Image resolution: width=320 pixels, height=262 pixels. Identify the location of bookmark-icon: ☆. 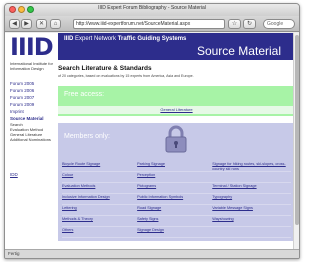
(234, 24).